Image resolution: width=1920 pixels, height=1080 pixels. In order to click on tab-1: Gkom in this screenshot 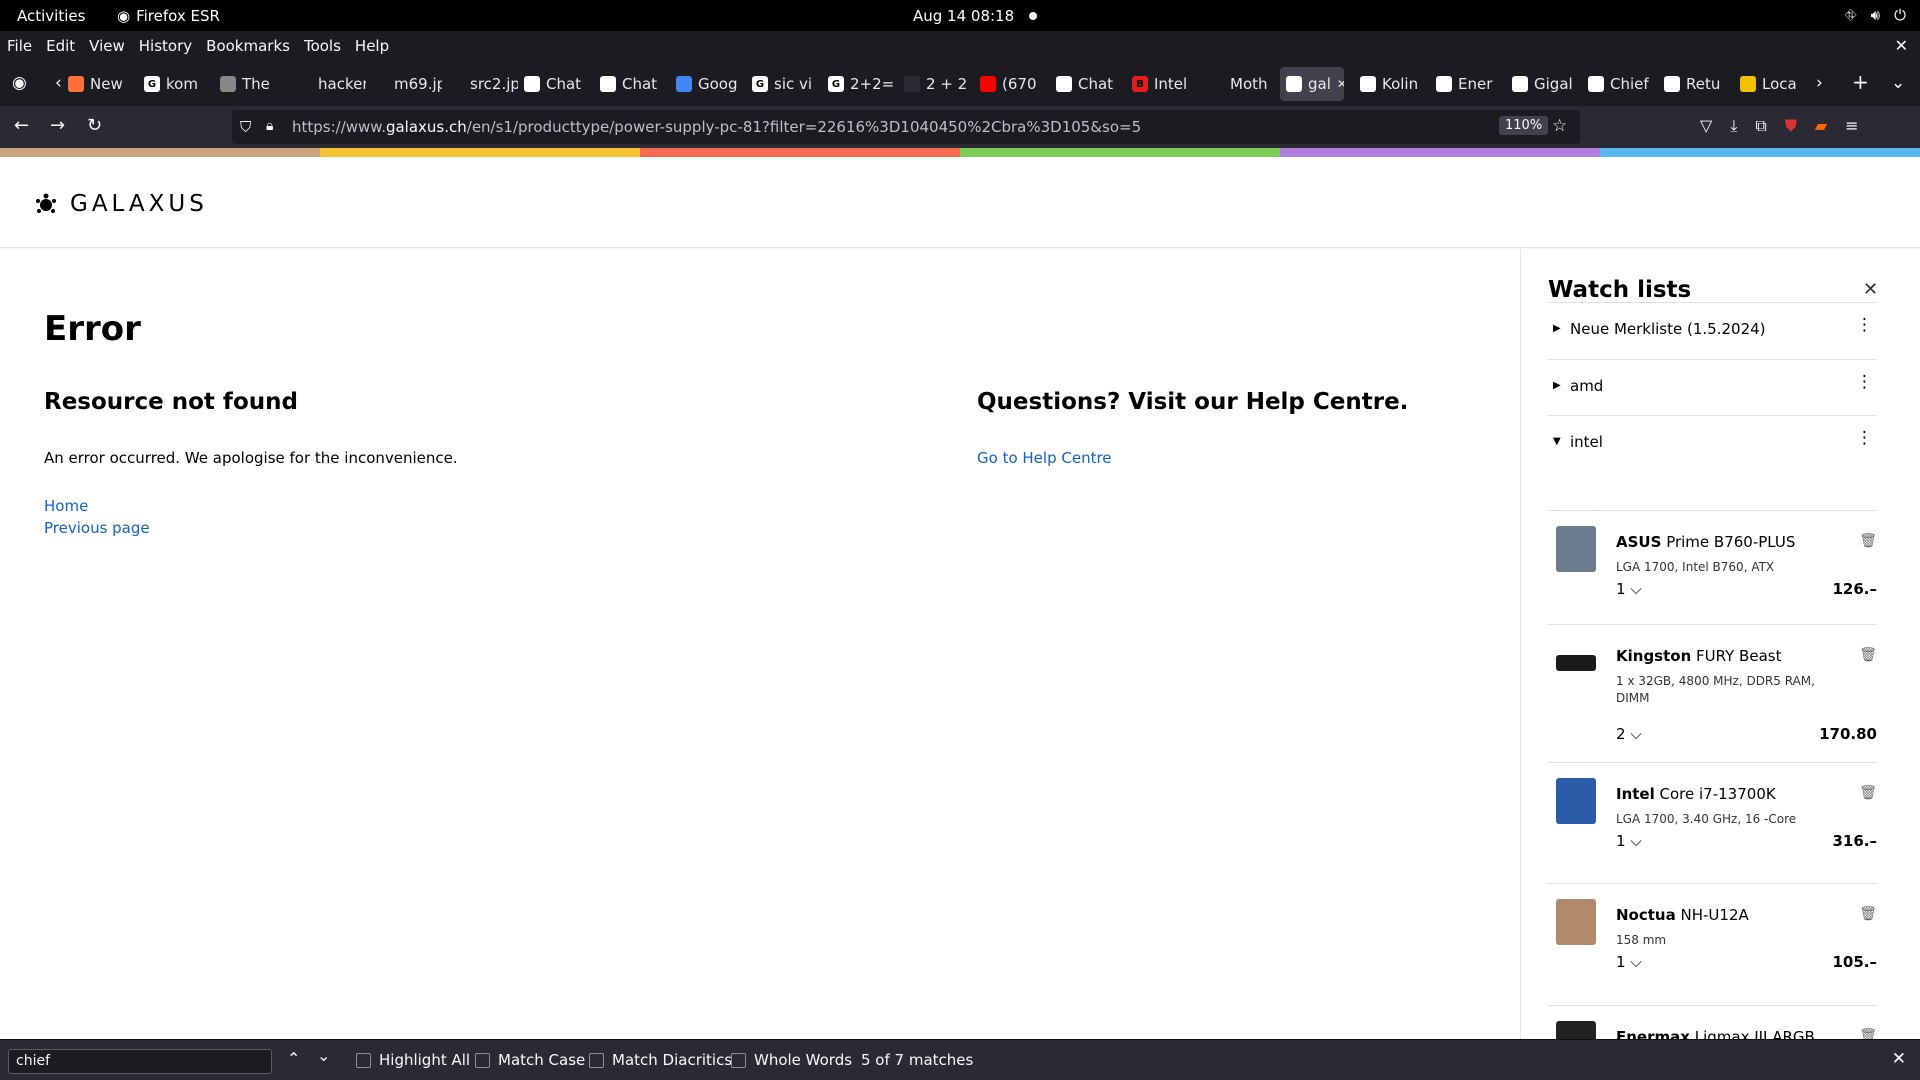, I will do `click(179, 84)`.